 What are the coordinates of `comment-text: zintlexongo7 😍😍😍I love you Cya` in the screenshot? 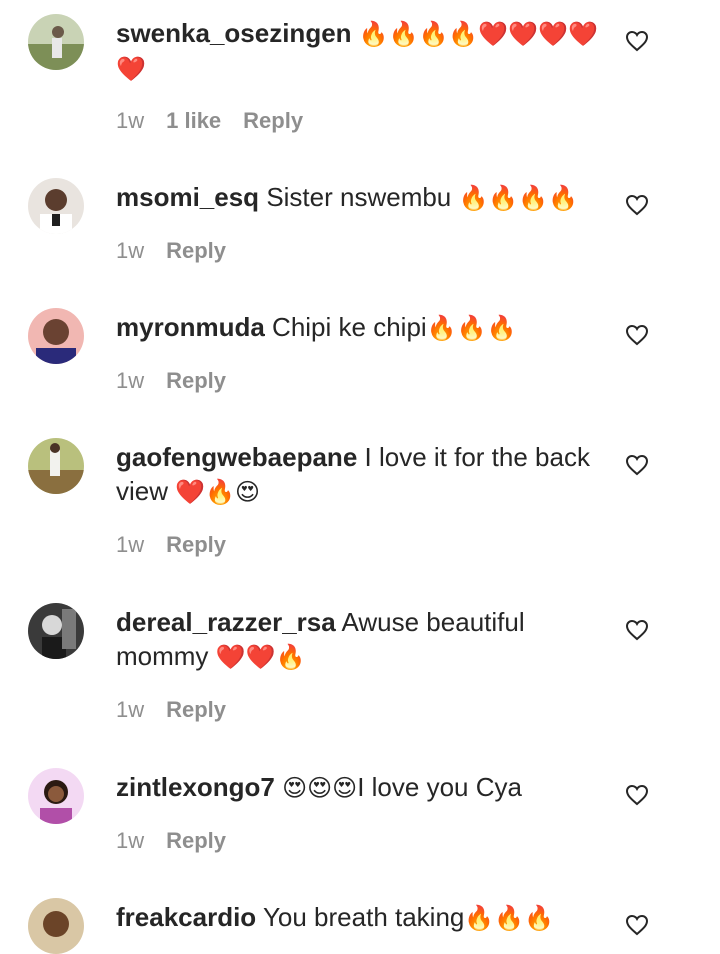 It's located at (363, 787).